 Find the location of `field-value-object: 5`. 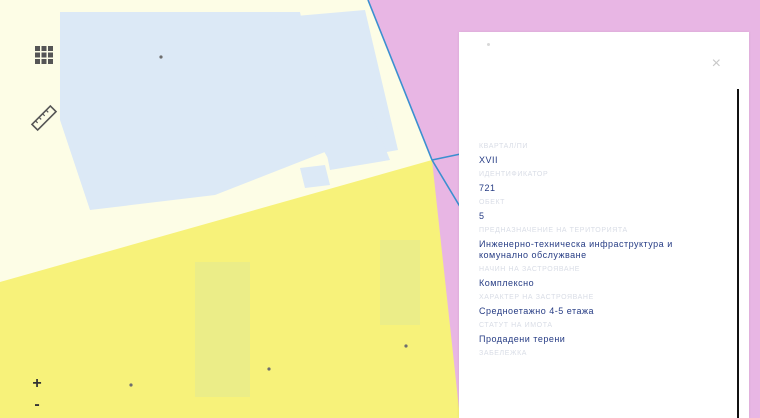

field-value-object: 5 is located at coordinates (482, 216).